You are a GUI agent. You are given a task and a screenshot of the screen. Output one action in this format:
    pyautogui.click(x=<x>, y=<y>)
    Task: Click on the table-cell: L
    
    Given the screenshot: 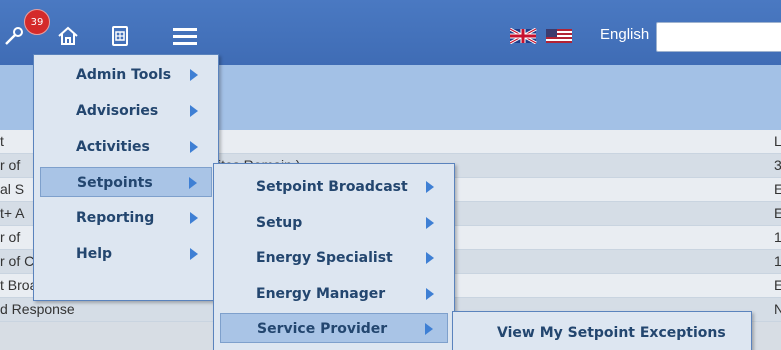 What is the action you would take?
    pyautogui.click(x=777, y=141)
    